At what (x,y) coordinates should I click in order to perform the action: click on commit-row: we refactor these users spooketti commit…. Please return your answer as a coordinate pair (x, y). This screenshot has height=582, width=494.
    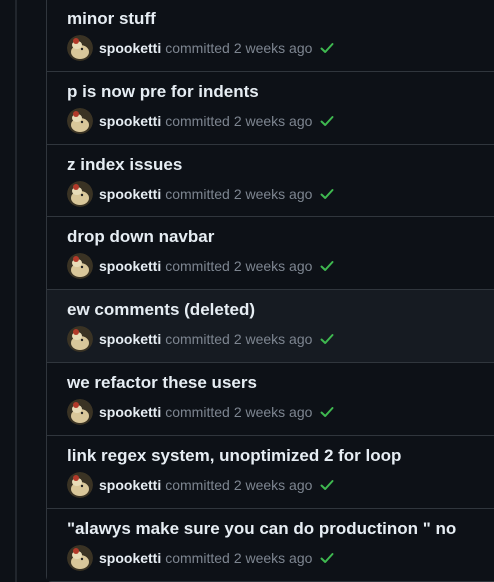
    Looking at the image, I should click on (270, 399).